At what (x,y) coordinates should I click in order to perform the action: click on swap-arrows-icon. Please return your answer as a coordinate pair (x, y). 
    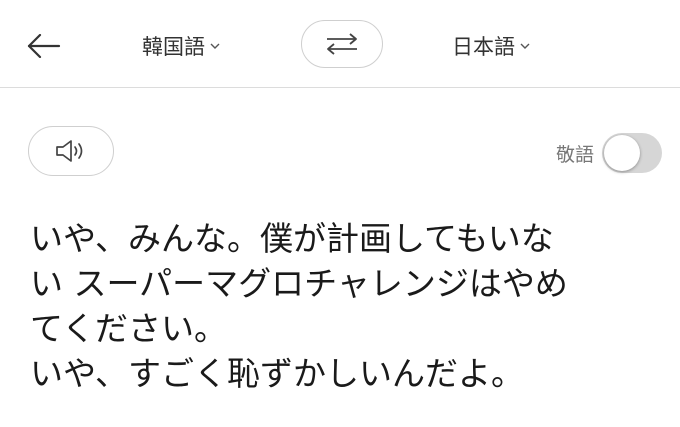
    Looking at the image, I should click on (342, 44).